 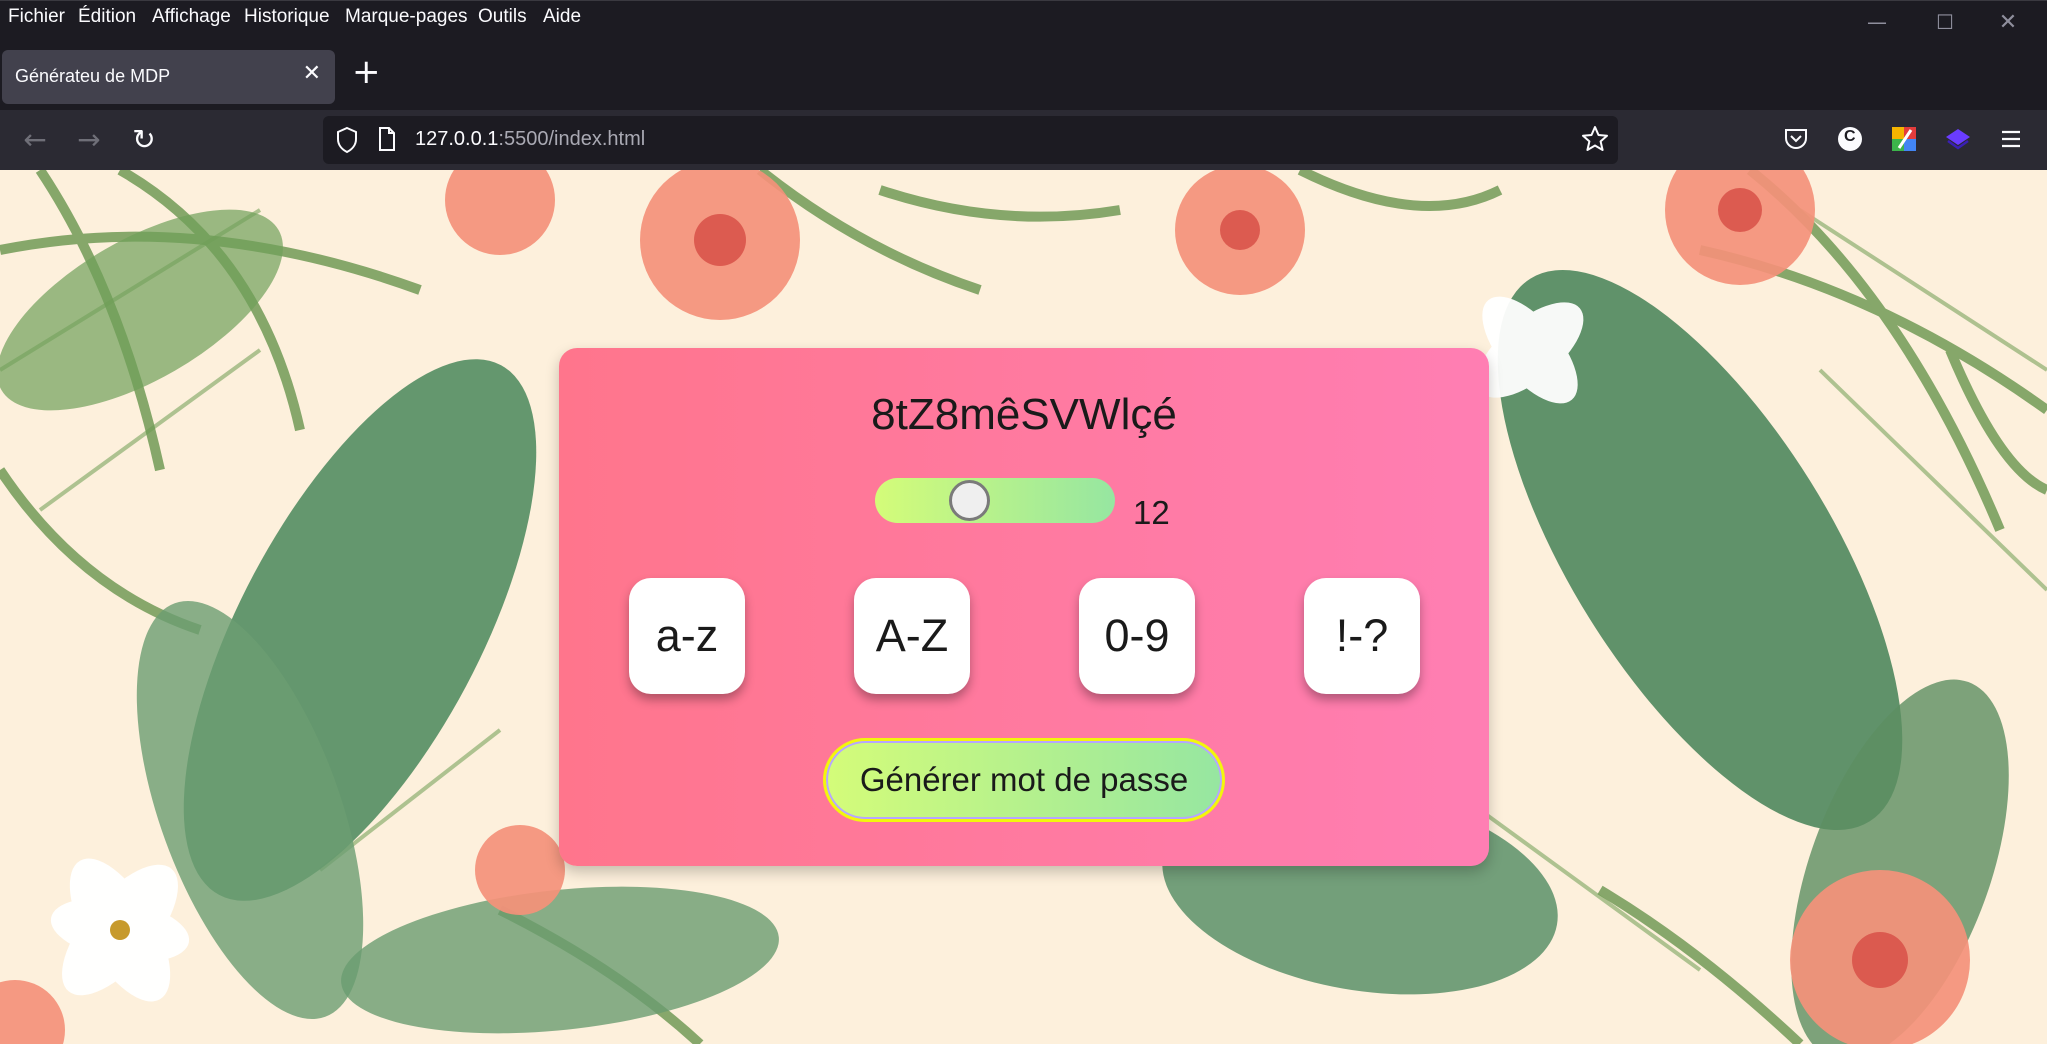 What do you see at coordinates (312, 73) in the screenshot?
I see `tab-close-icon: ✕` at bounding box center [312, 73].